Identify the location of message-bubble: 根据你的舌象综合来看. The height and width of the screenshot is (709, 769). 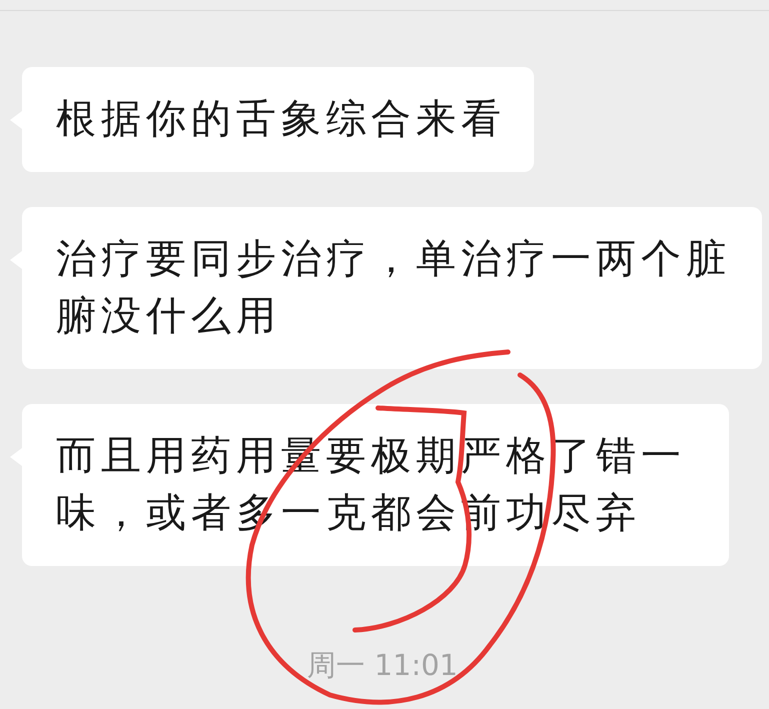
(278, 119).